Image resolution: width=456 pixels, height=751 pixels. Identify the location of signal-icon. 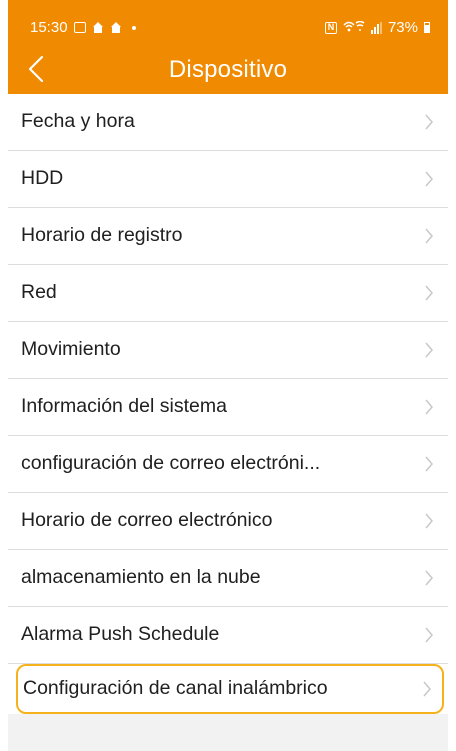
(376, 27).